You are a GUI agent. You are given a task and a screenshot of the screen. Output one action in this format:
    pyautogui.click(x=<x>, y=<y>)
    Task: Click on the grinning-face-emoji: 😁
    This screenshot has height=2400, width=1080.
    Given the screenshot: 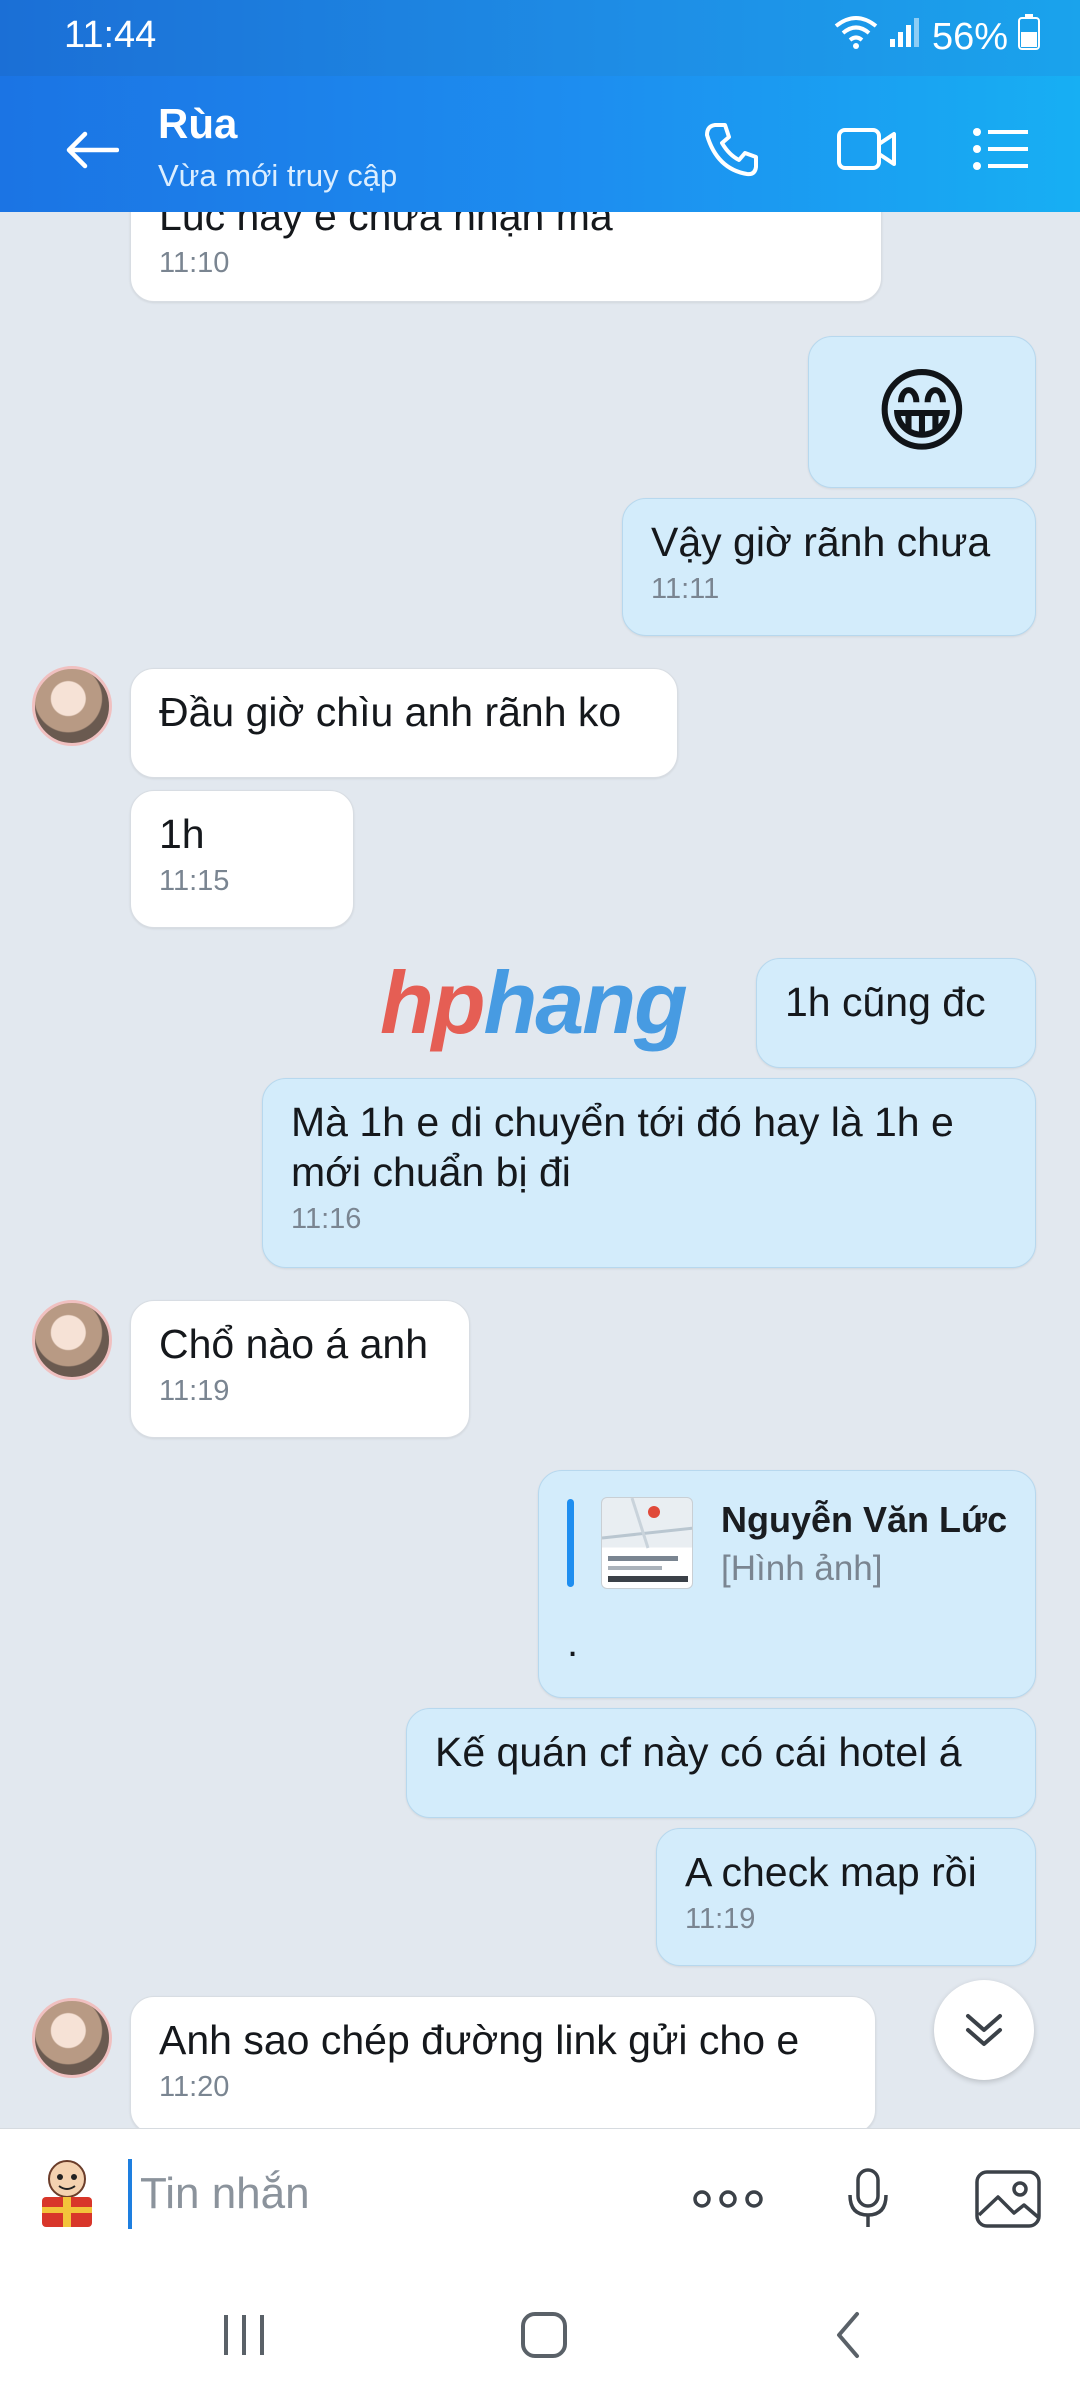 What is the action you would take?
    pyautogui.click(x=922, y=412)
    